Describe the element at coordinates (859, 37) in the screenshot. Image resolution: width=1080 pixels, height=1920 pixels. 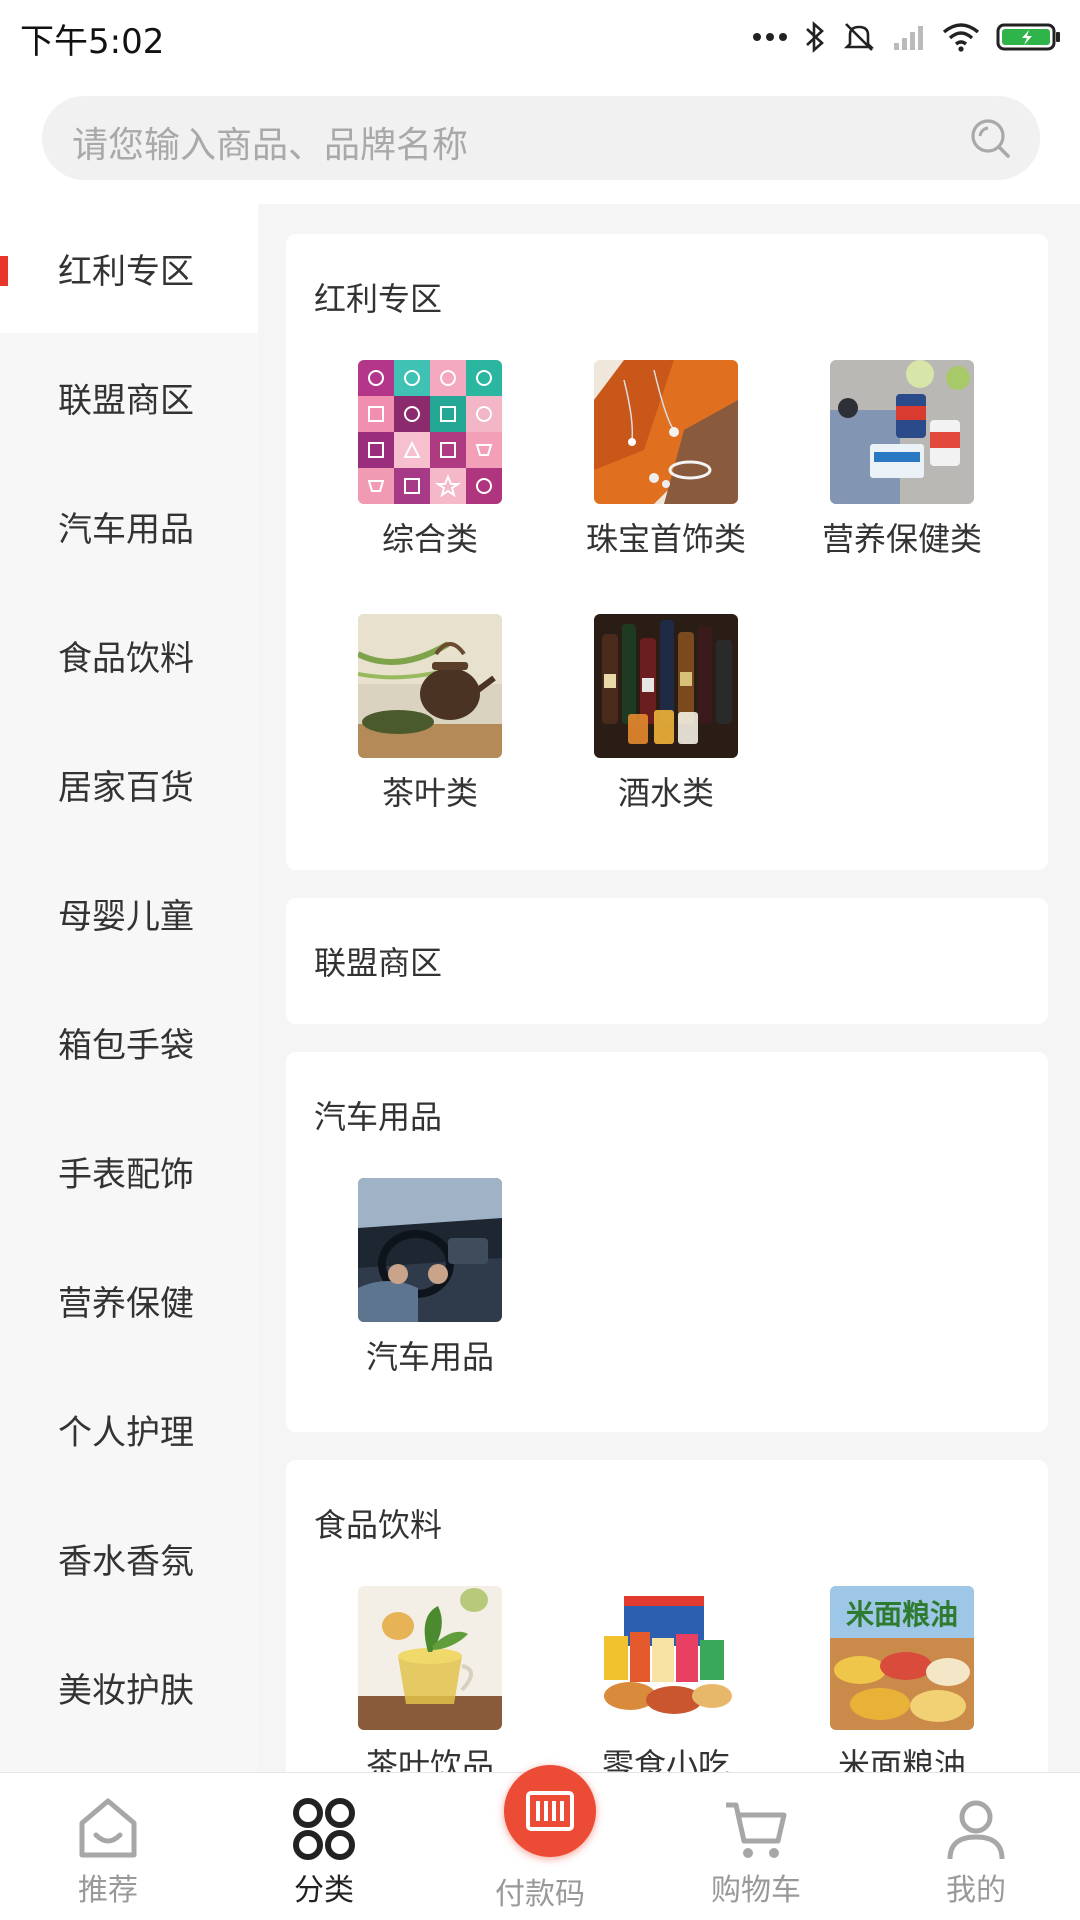
I see `mute-bell-icon` at that location.